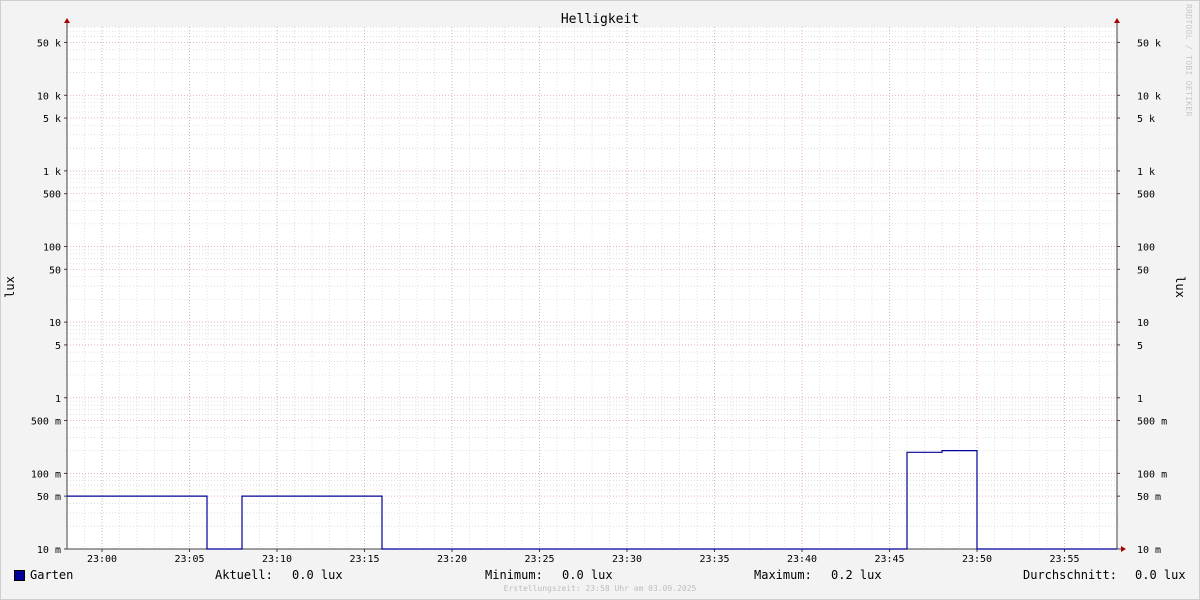 Image resolution: width=1200 pixels, height=600 pixels. Describe the element at coordinates (1146, 195) in the screenshot. I see `y-tick-label-right: 500` at that location.